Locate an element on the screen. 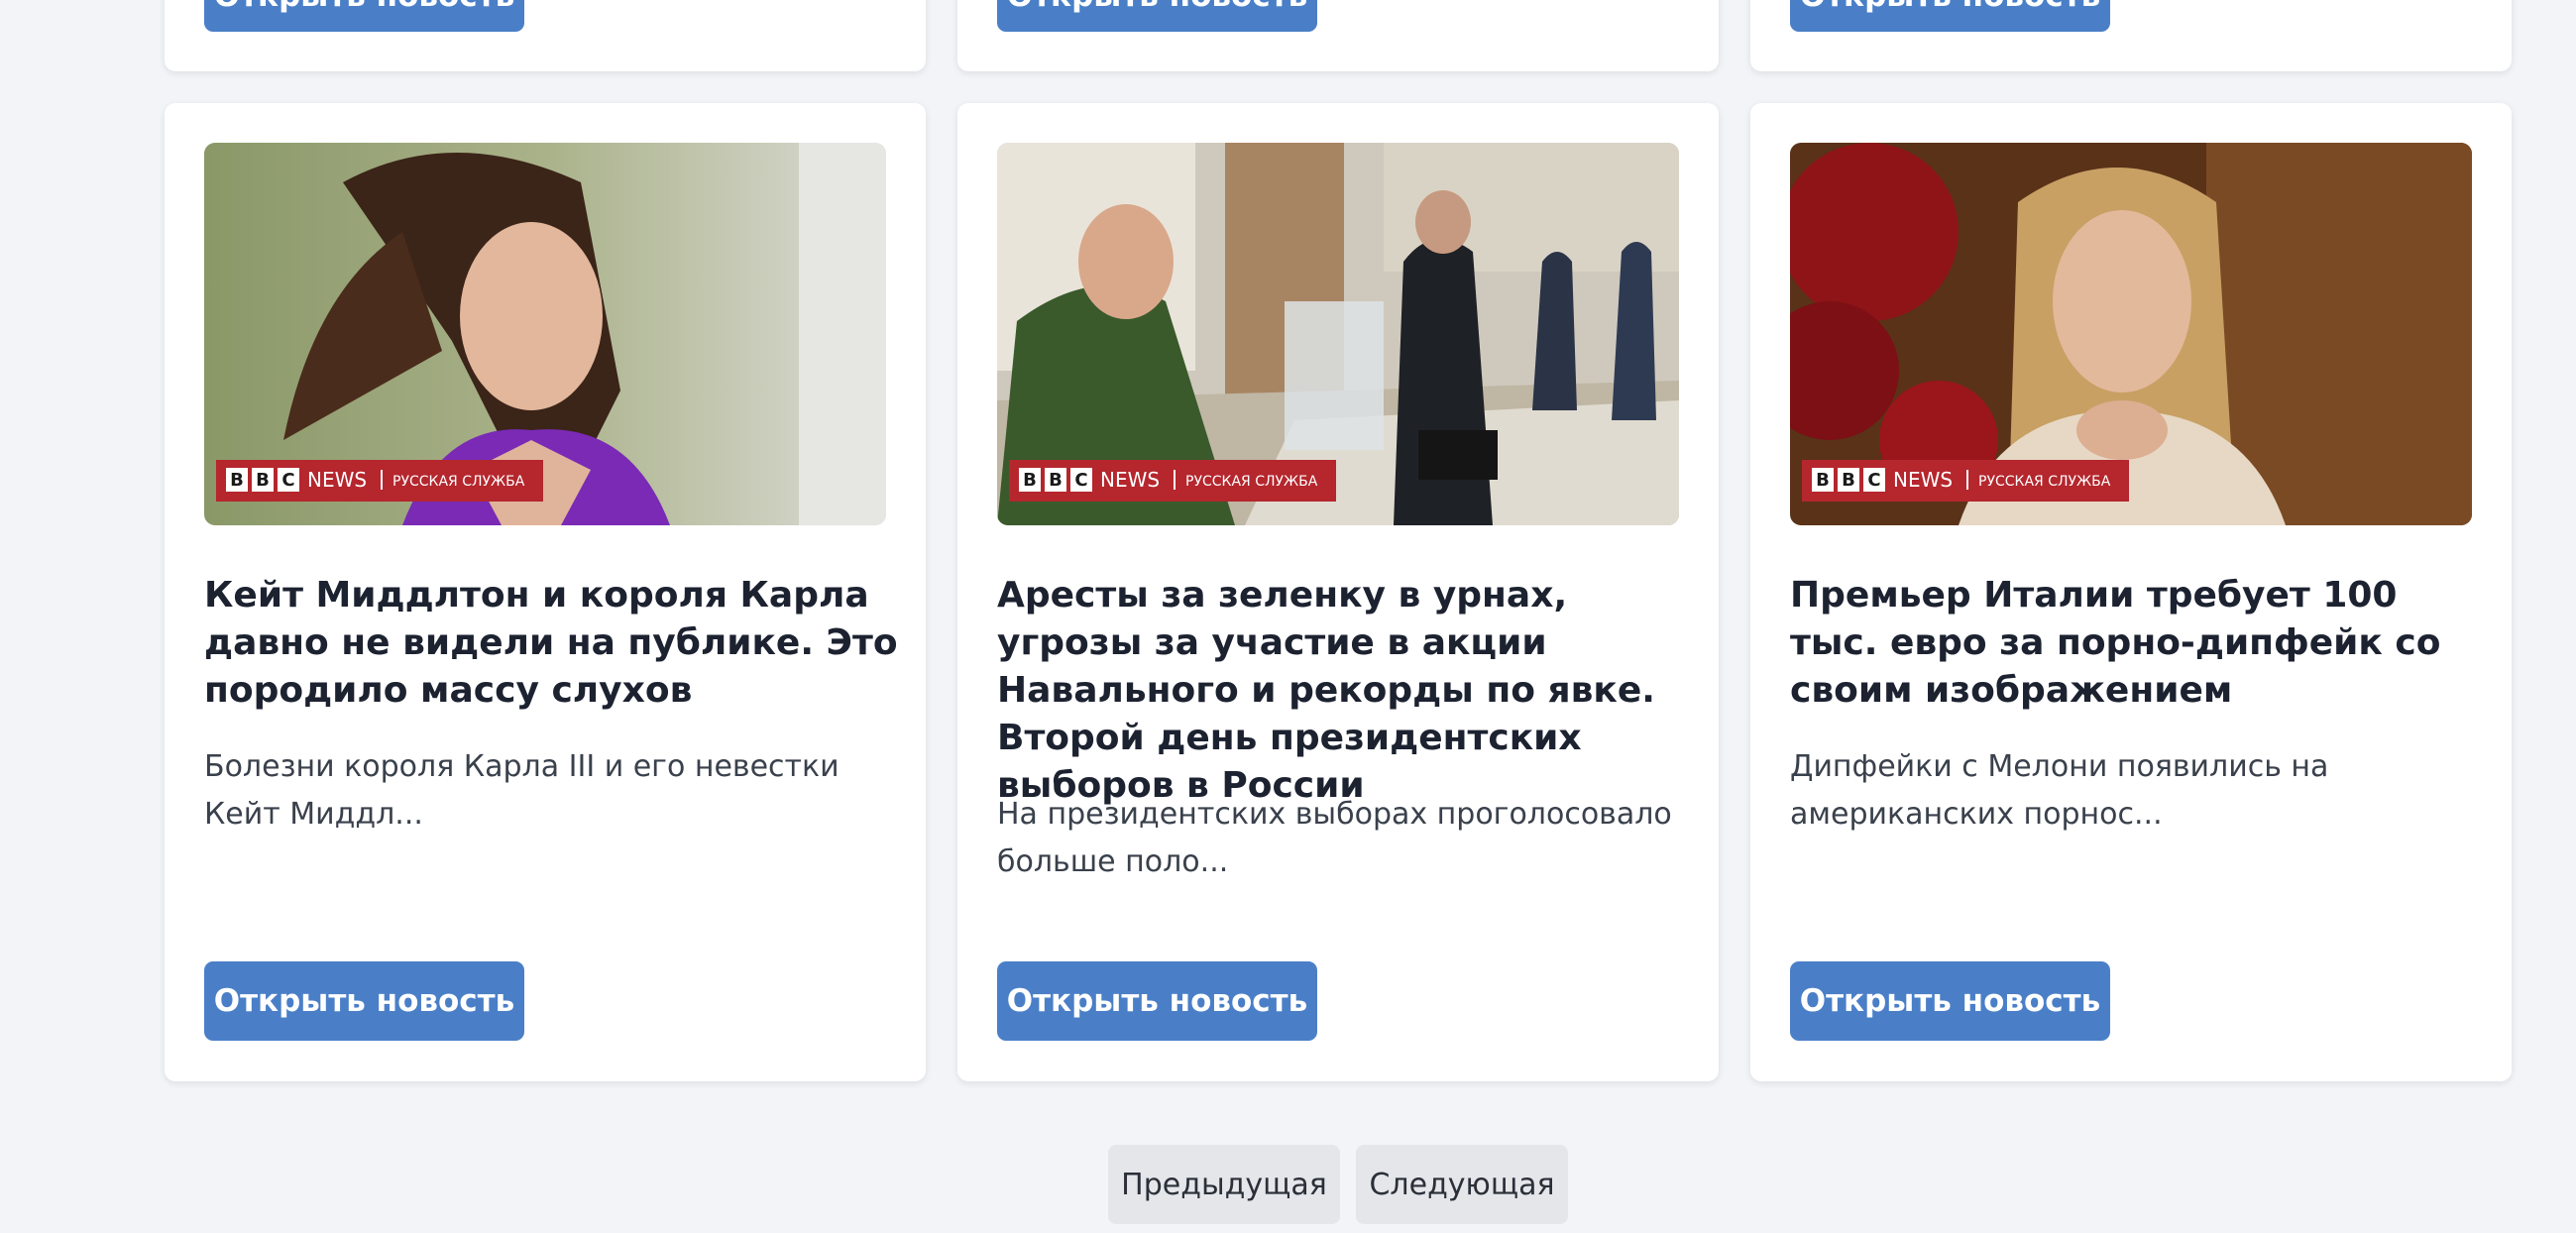 The image size is (2576, 1233). next-page-button: Следующая is located at coordinates (1462, 1184).